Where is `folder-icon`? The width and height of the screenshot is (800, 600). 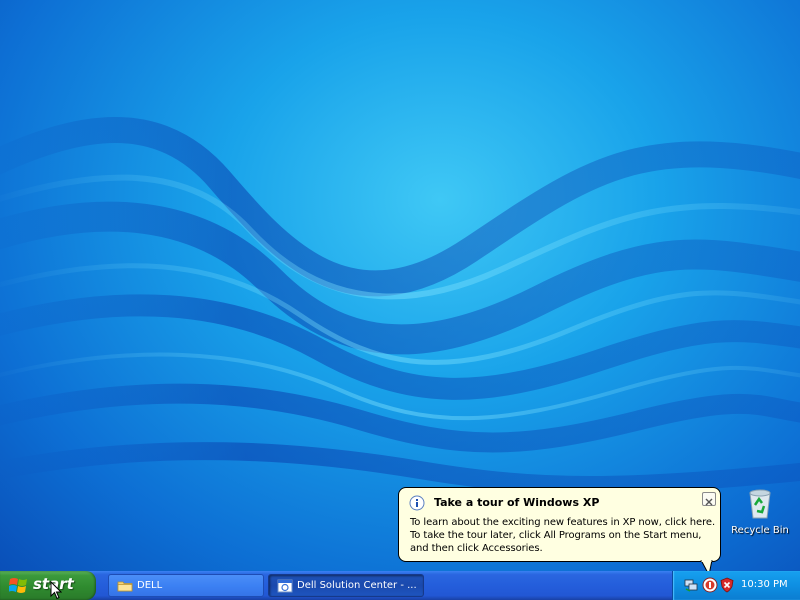
folder-icon is located at coordinates (125, 586).